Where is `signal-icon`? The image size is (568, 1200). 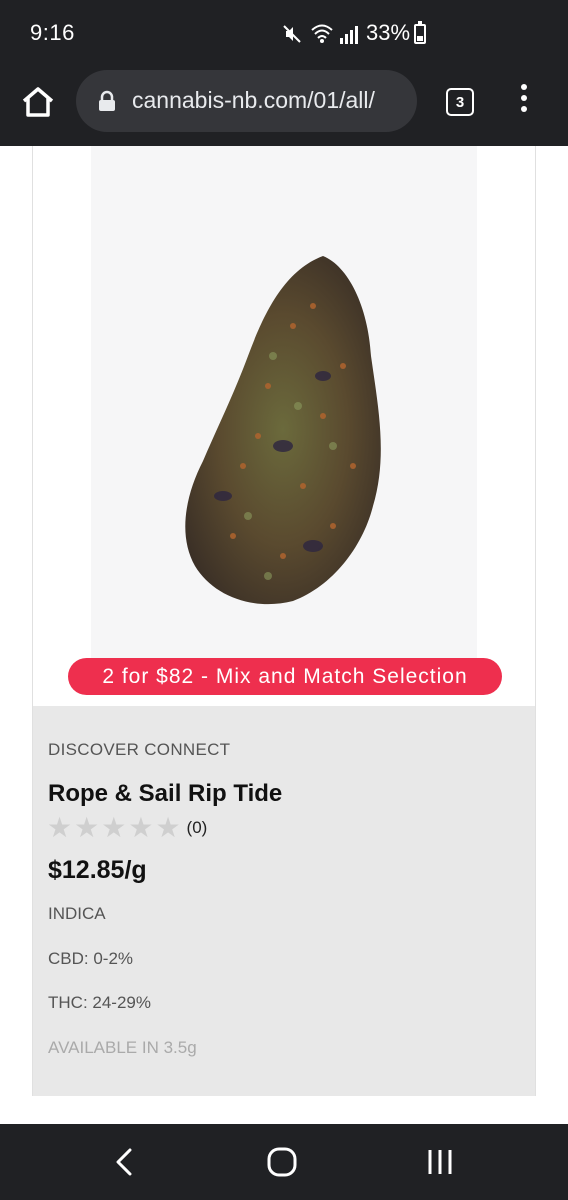 signal-icon is located at coordinates (349, 35).